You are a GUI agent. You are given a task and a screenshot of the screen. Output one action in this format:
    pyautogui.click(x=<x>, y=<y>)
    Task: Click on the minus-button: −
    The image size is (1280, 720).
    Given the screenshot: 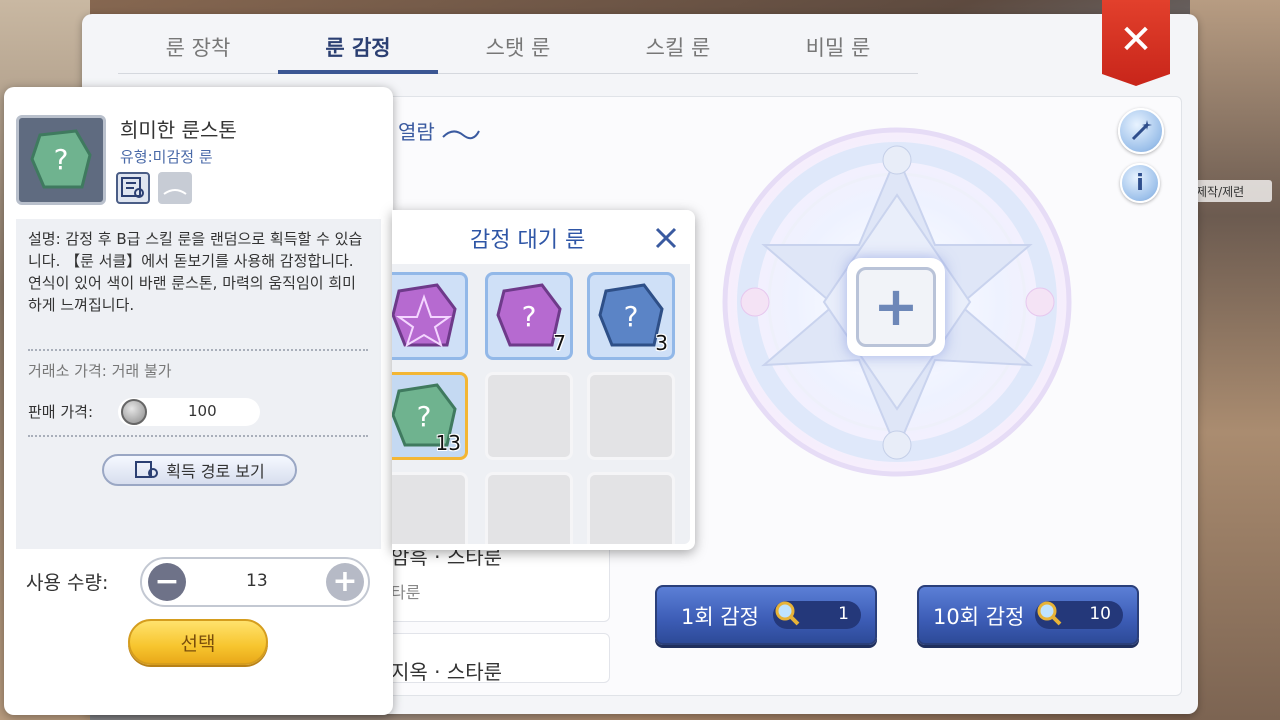 What is the action you would take?
    pyautogui.click(x=167, y=582)
    